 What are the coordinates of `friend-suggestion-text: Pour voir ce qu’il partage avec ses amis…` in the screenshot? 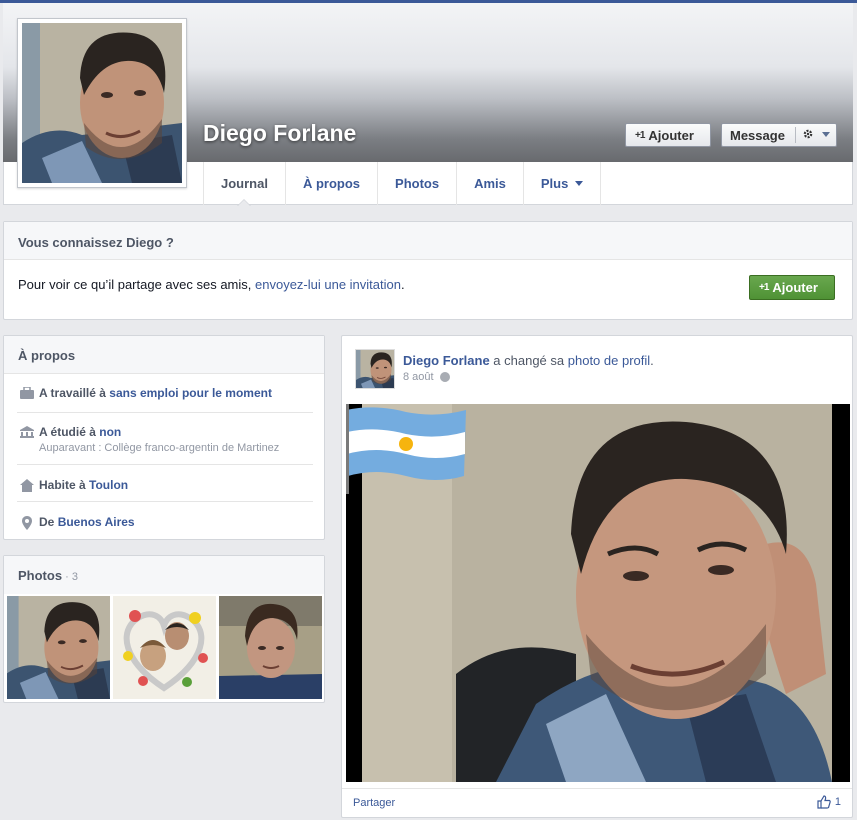 It's located at (211, 284).